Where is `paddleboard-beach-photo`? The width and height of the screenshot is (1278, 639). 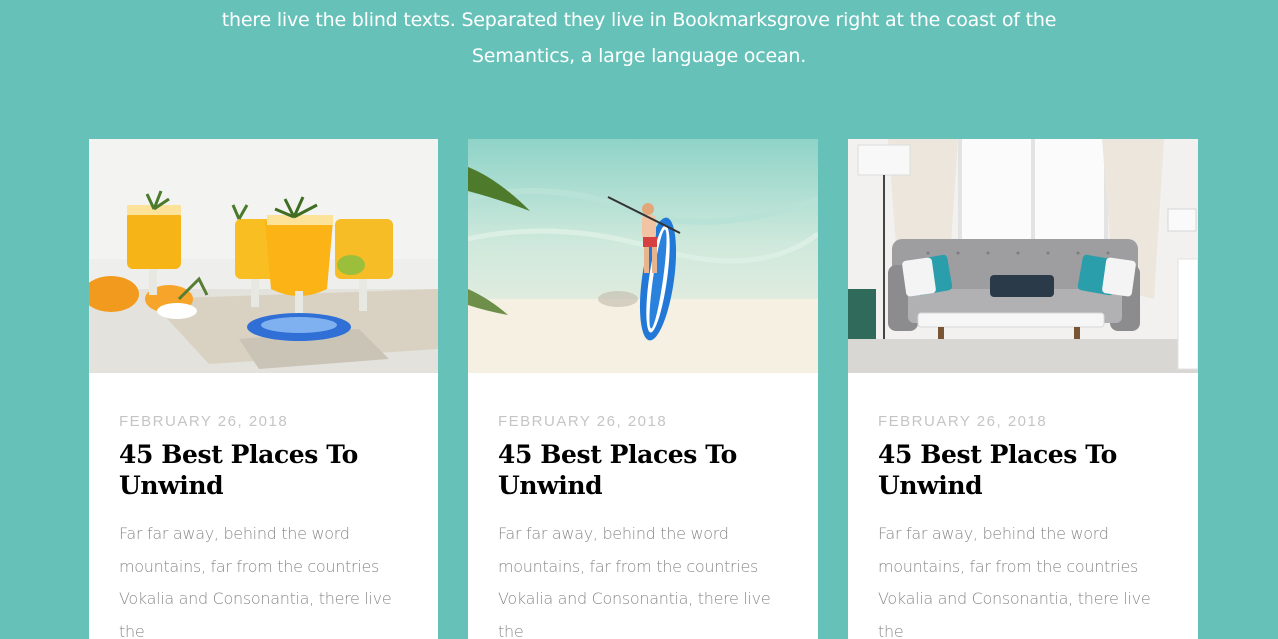 paddleboard-beach-photo is located at coordinates (643, 256).